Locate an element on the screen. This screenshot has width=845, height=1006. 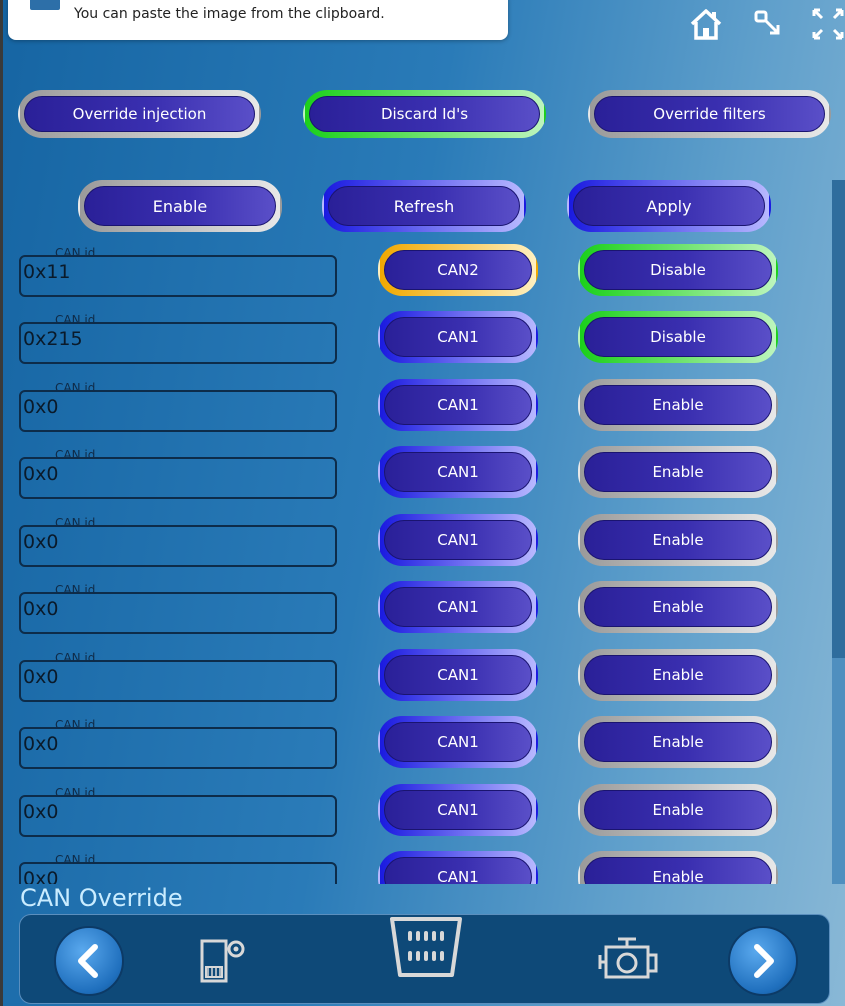
scrollbar-thumb is located at coordinates (838, 419).